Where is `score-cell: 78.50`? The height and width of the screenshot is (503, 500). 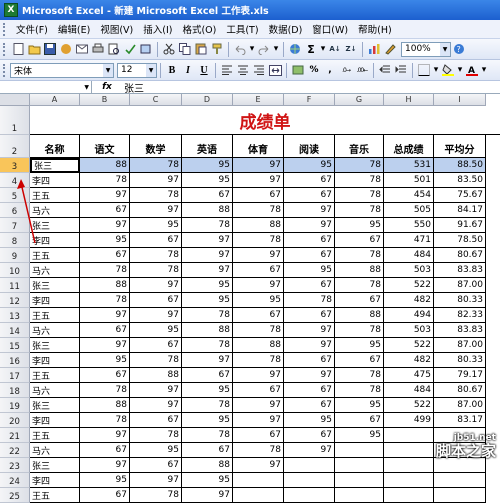 score-cell: 78.50 is located at coordinates (460, 240).